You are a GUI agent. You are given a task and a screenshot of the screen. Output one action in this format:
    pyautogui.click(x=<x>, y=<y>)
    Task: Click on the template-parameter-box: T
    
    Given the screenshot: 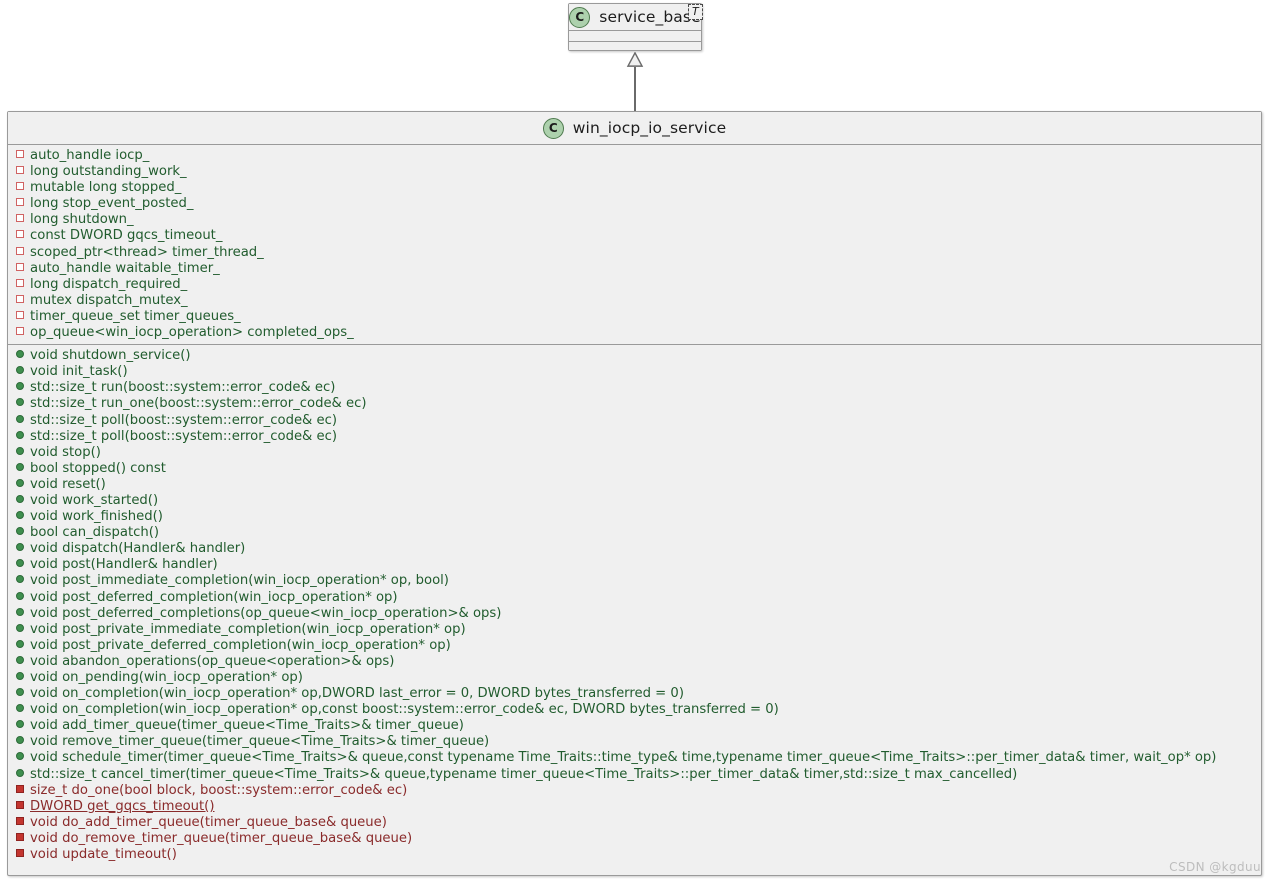 What is the action you would take?
    pyautogui.click(x=695, y=12)
    